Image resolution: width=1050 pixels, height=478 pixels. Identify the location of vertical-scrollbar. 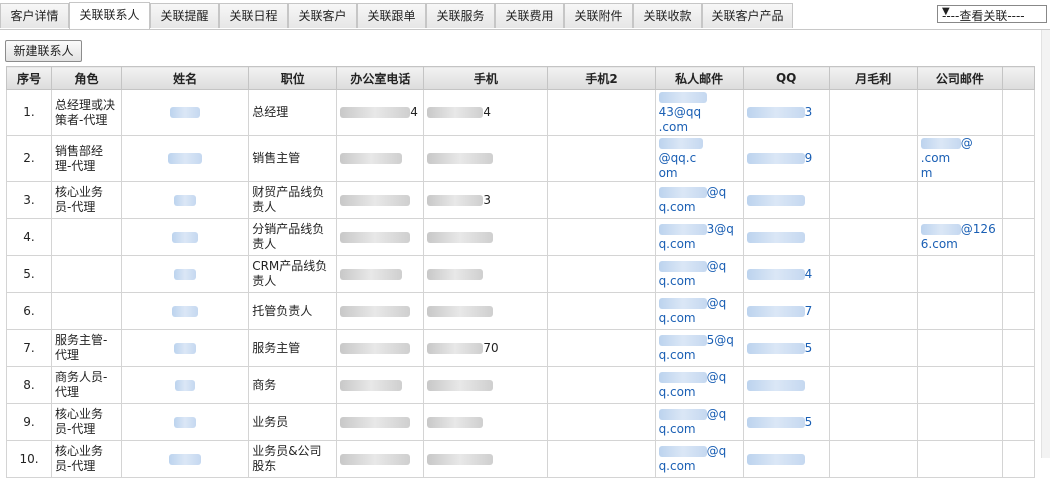
(1045, 244).